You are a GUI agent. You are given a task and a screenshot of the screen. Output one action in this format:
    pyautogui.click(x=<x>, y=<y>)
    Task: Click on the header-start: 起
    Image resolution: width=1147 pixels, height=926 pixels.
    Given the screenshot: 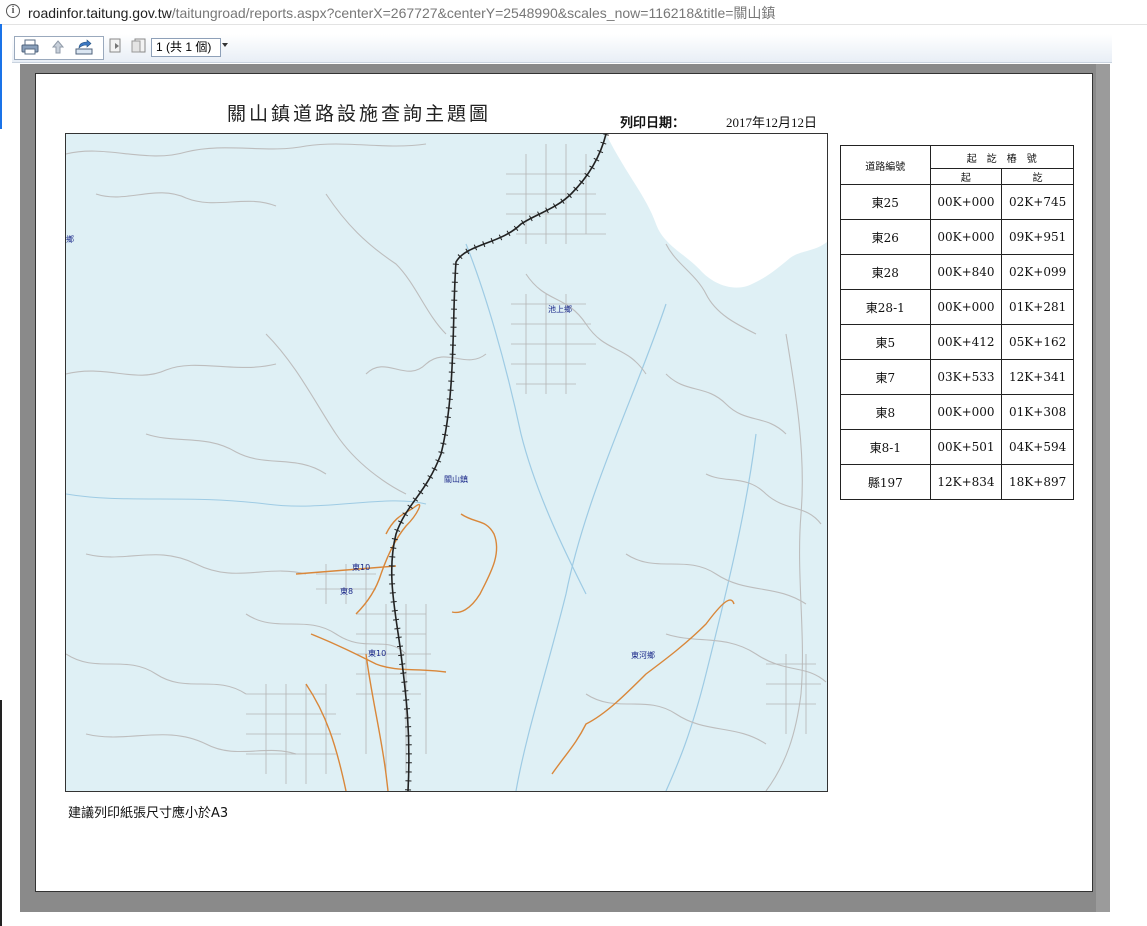 What is the action you would take?
    pyautogui.click(x=966, y=176)
    